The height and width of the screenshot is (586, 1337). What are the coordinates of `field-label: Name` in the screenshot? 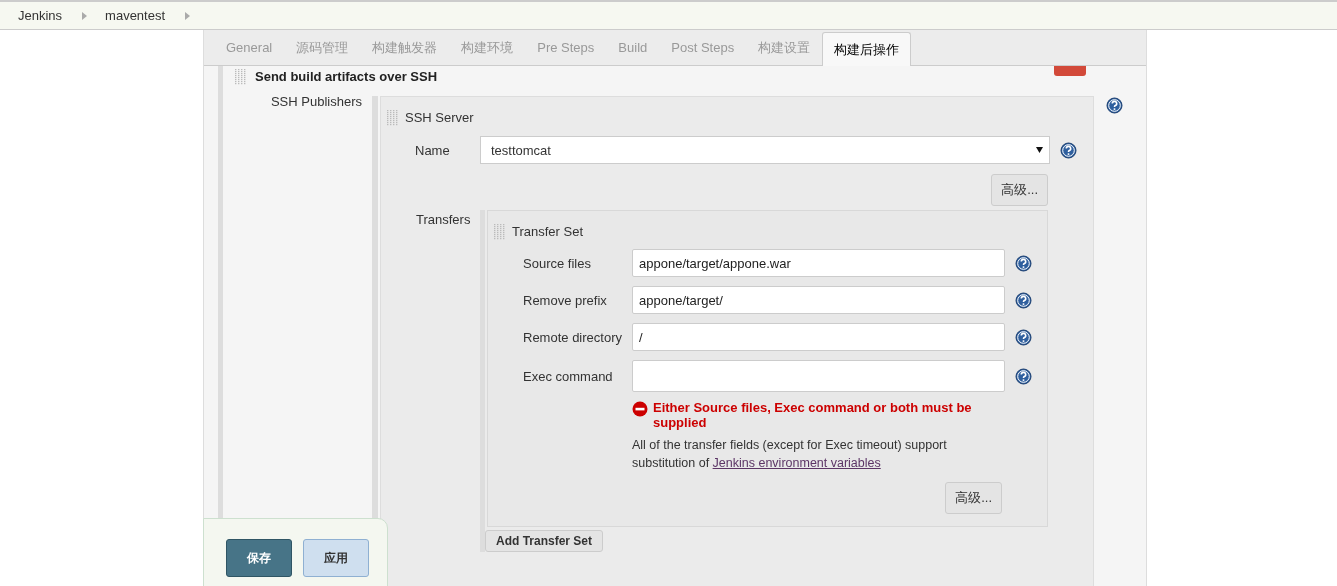 It's located at (432, 150).